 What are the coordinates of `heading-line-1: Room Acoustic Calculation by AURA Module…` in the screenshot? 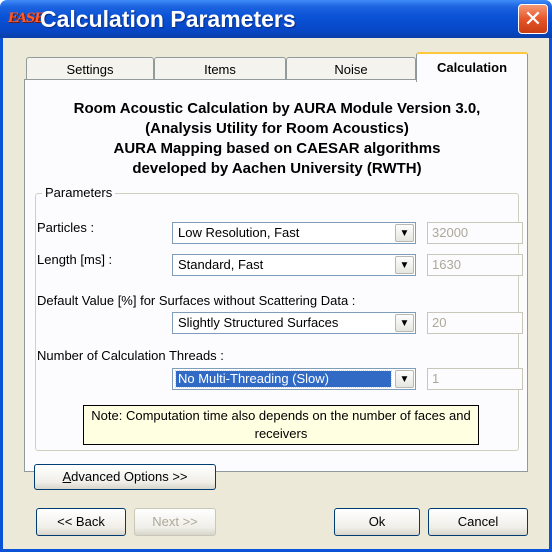 It's located at (277, 108).